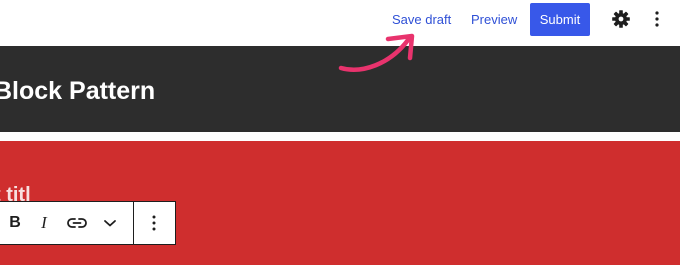  I want to click on block-toolbar: B I, so click(88, 223).